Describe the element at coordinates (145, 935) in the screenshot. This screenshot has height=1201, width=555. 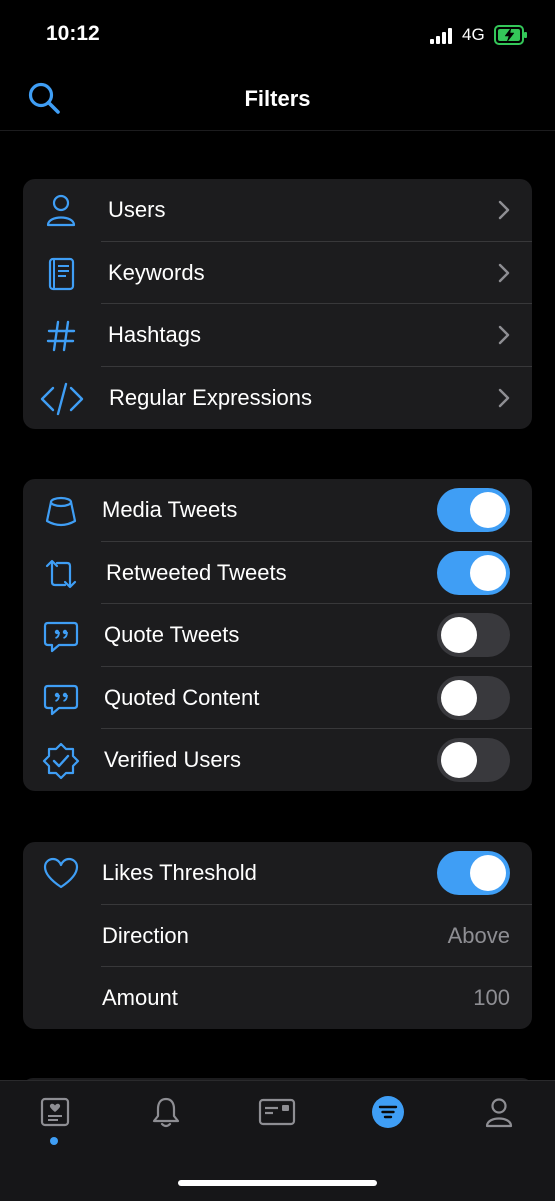
I see `direction-label: Direction` at that location.